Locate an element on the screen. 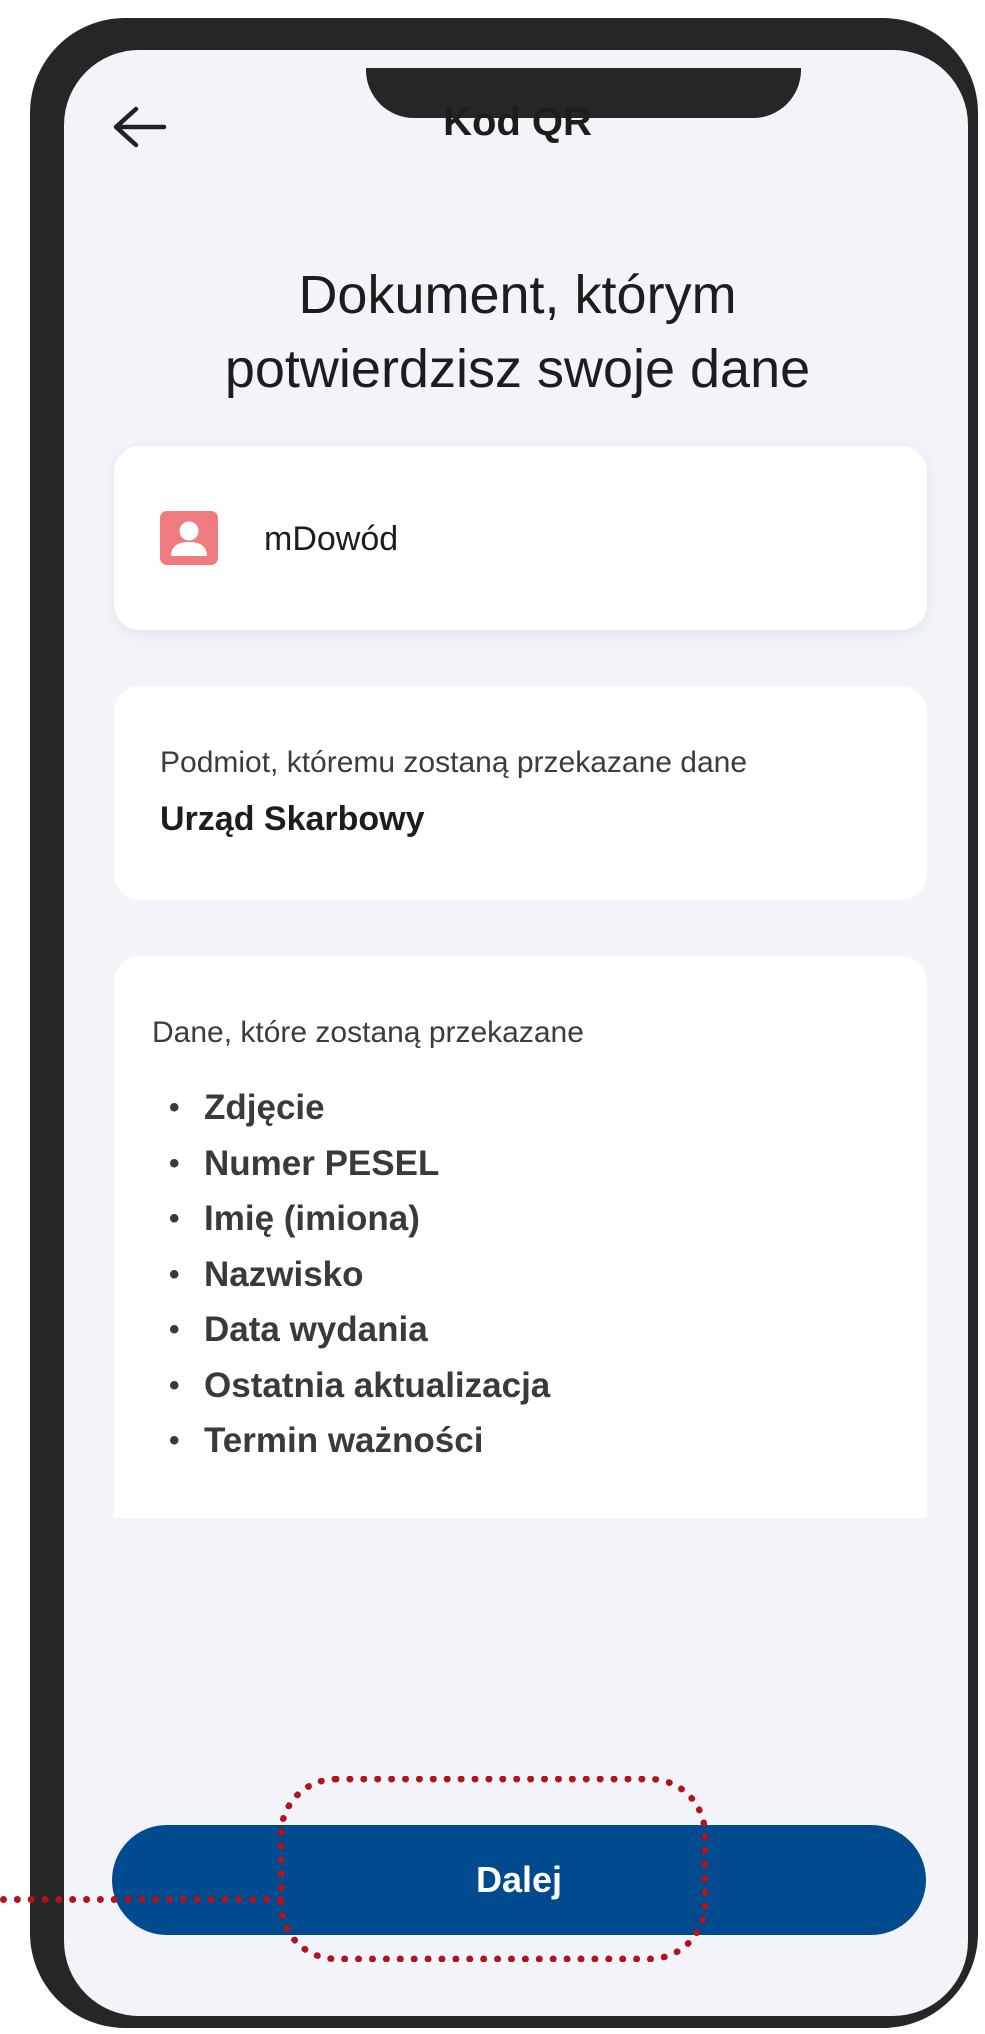 The image size is (985, 2034). document-card: mDowód is located at coordinates (520, 538).